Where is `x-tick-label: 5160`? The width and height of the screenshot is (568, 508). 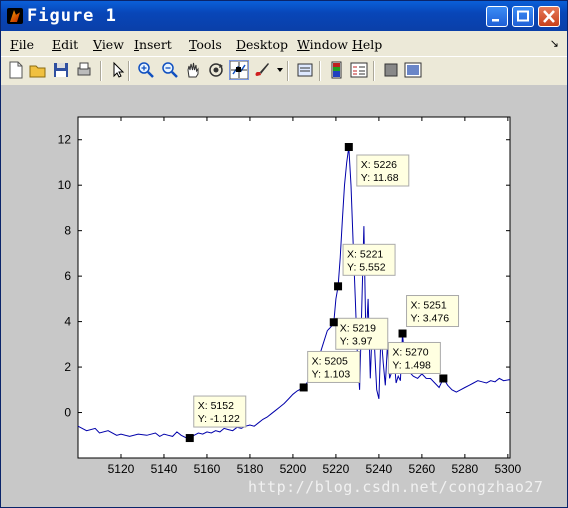 x-tick-label: 5160 is located at coordinates (207, 469).